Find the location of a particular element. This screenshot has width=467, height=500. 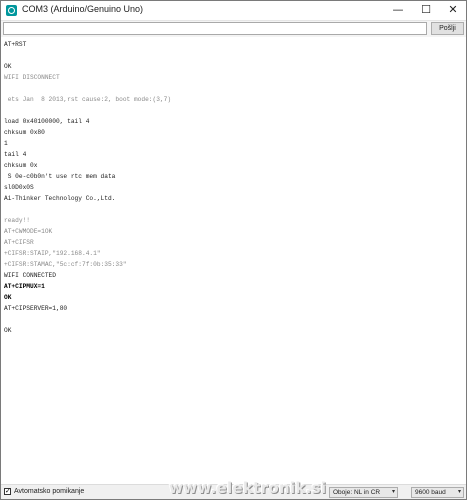

maximize-button: ☐ is located at coordinates (426, 10).